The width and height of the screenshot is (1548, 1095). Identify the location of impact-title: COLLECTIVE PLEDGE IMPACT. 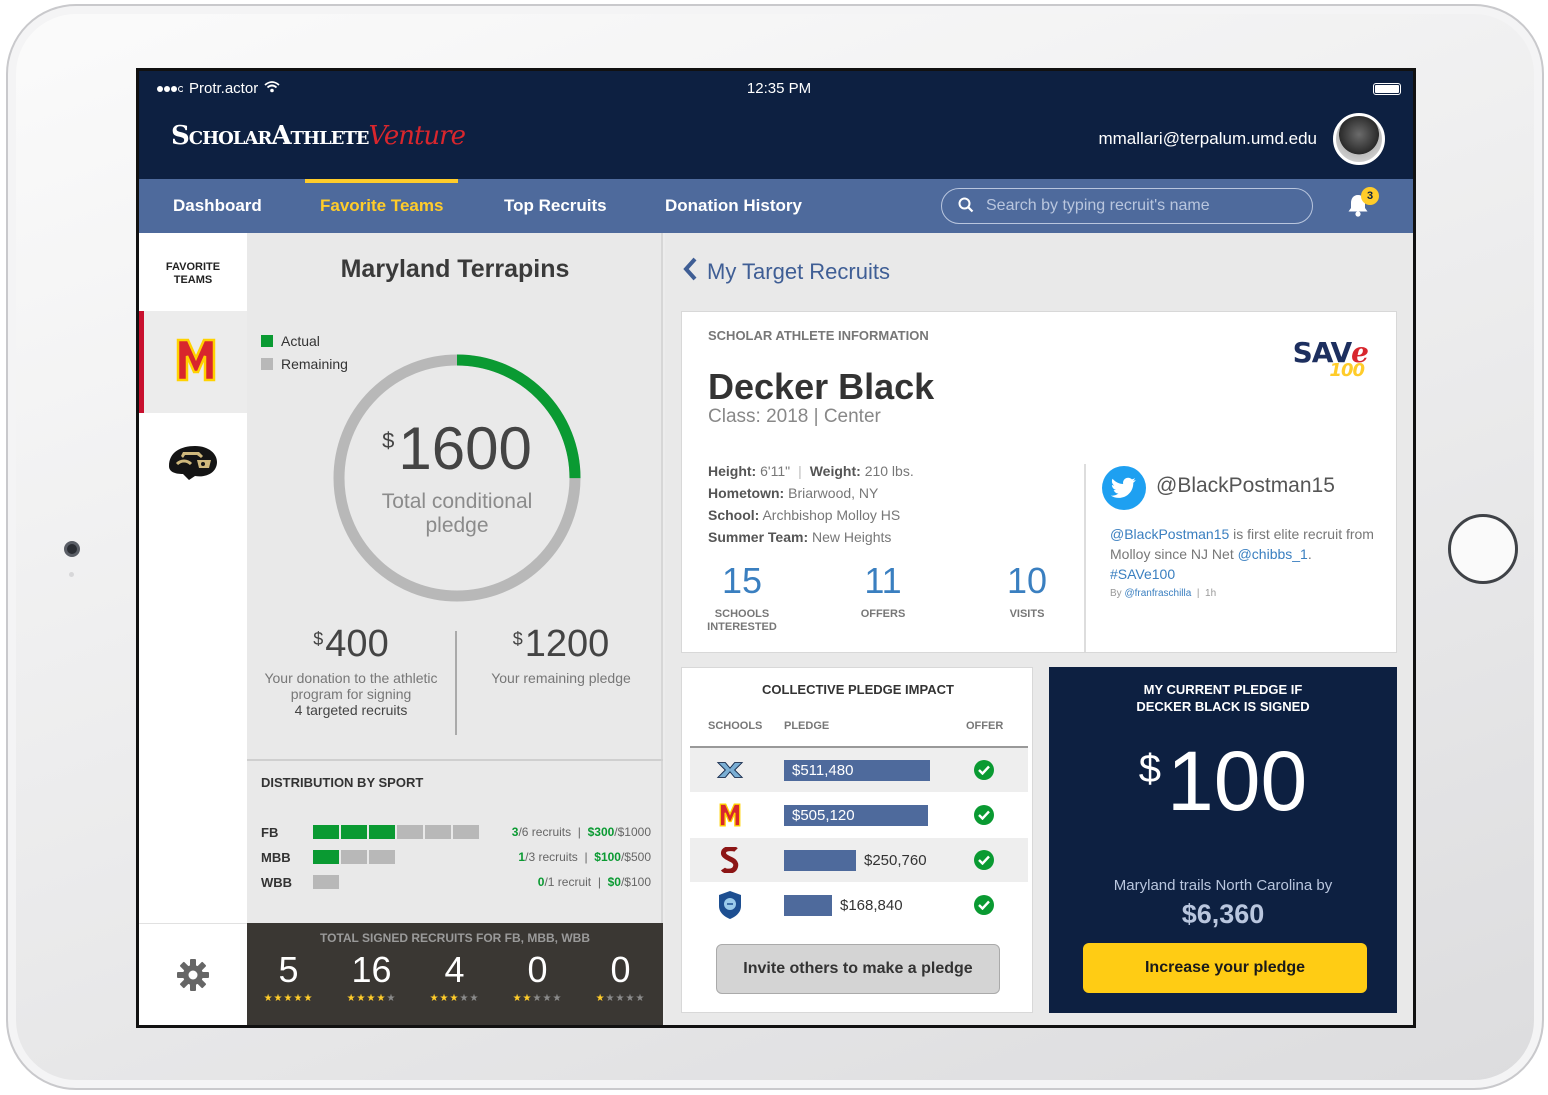
(858, 689).